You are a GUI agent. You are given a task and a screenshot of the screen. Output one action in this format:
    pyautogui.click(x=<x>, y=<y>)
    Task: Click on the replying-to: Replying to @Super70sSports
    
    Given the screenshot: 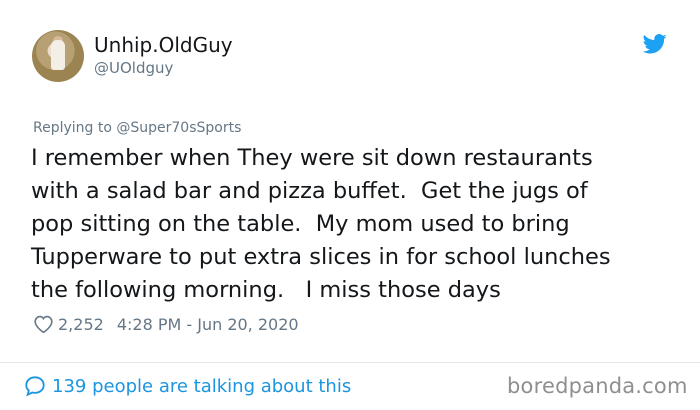 What is the action you would take?
    pyautogui.click(x=137, y=128)
    